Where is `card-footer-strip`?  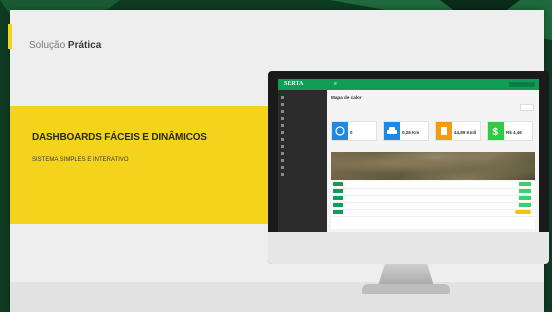
card-footer-strip is located at coordinates (277, 297).